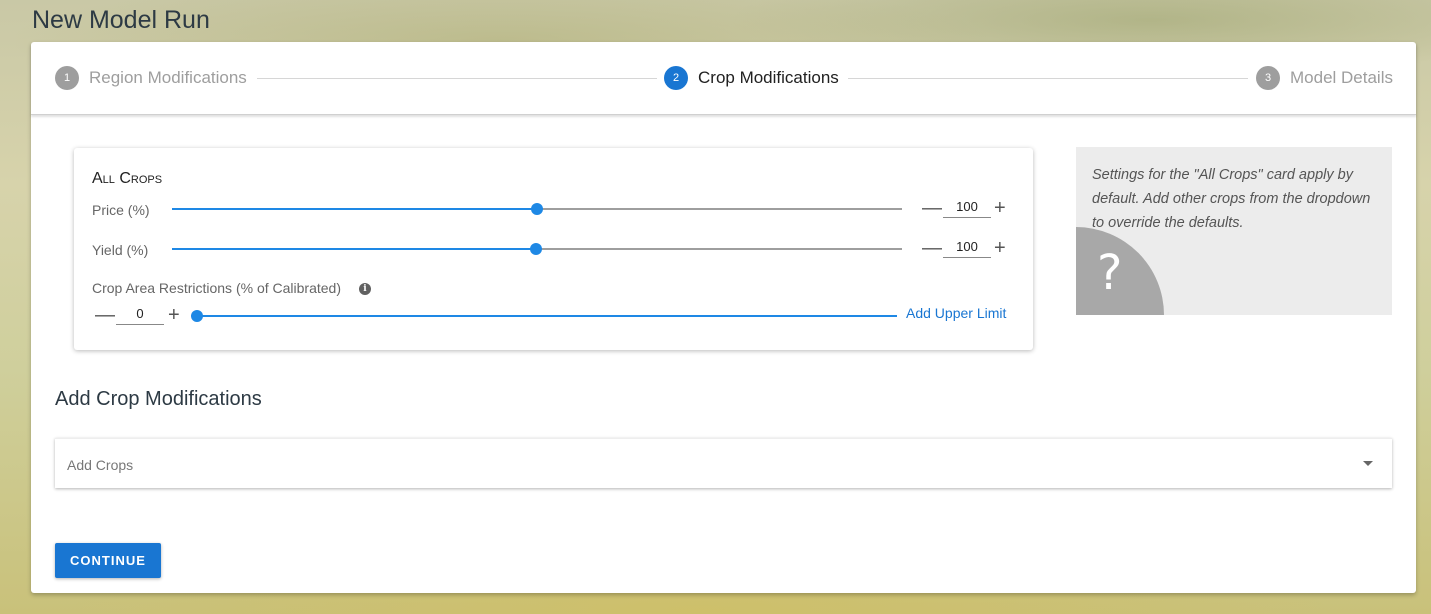 This screenshot has height=614, width=1431. What do you see at coordinates (536, 249) in the screenshot?
I see `yield-slider-thumb` at bounding box center [536, 249].